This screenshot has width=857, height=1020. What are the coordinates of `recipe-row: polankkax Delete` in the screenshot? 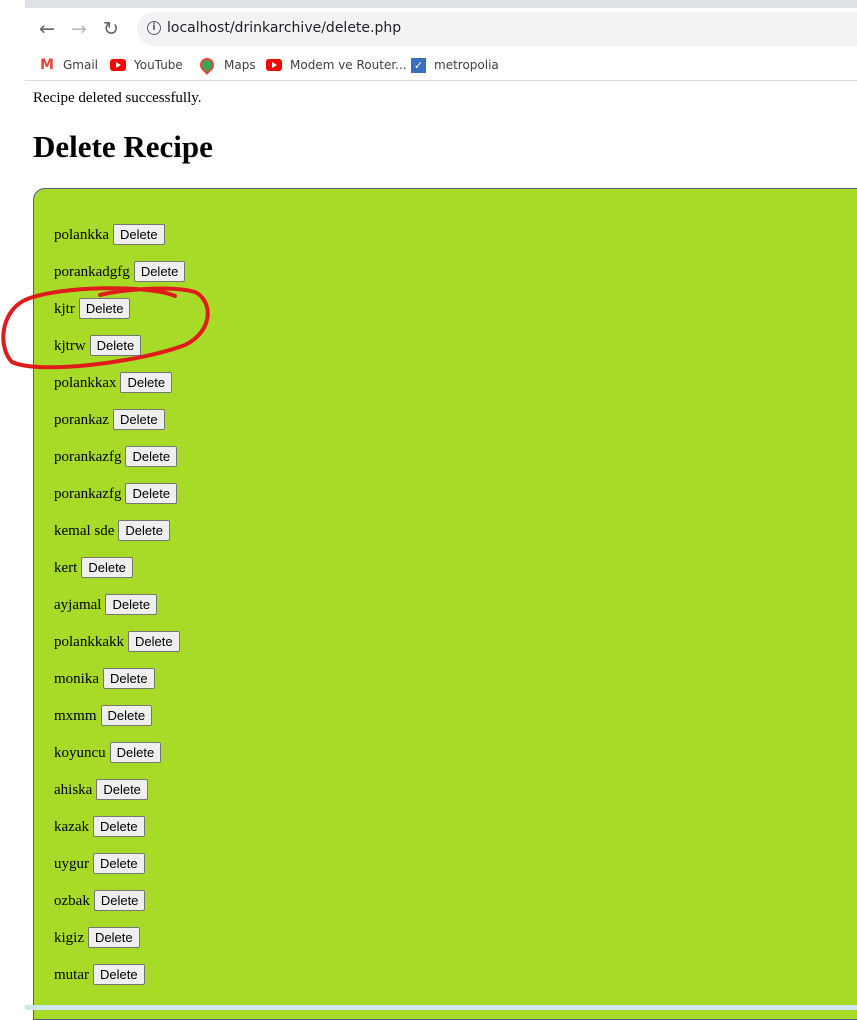 It's located at (119, 390).